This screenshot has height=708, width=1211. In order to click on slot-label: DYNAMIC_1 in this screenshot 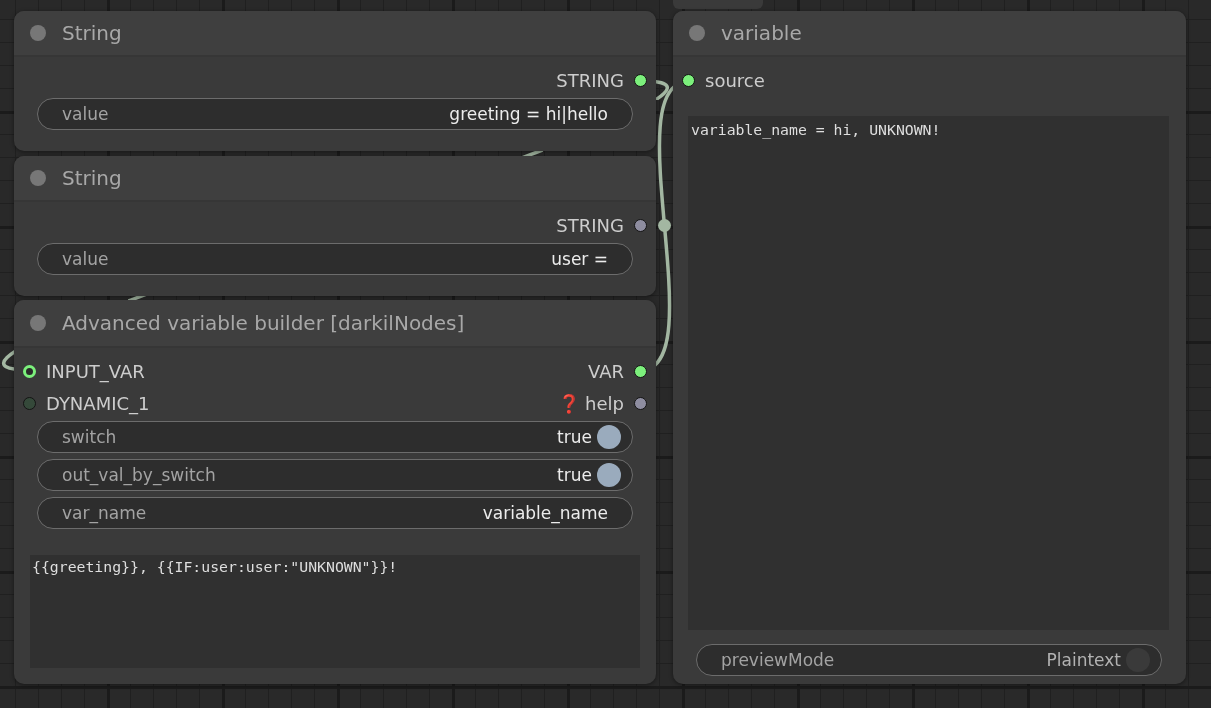, I will do `click(98, 403)`.